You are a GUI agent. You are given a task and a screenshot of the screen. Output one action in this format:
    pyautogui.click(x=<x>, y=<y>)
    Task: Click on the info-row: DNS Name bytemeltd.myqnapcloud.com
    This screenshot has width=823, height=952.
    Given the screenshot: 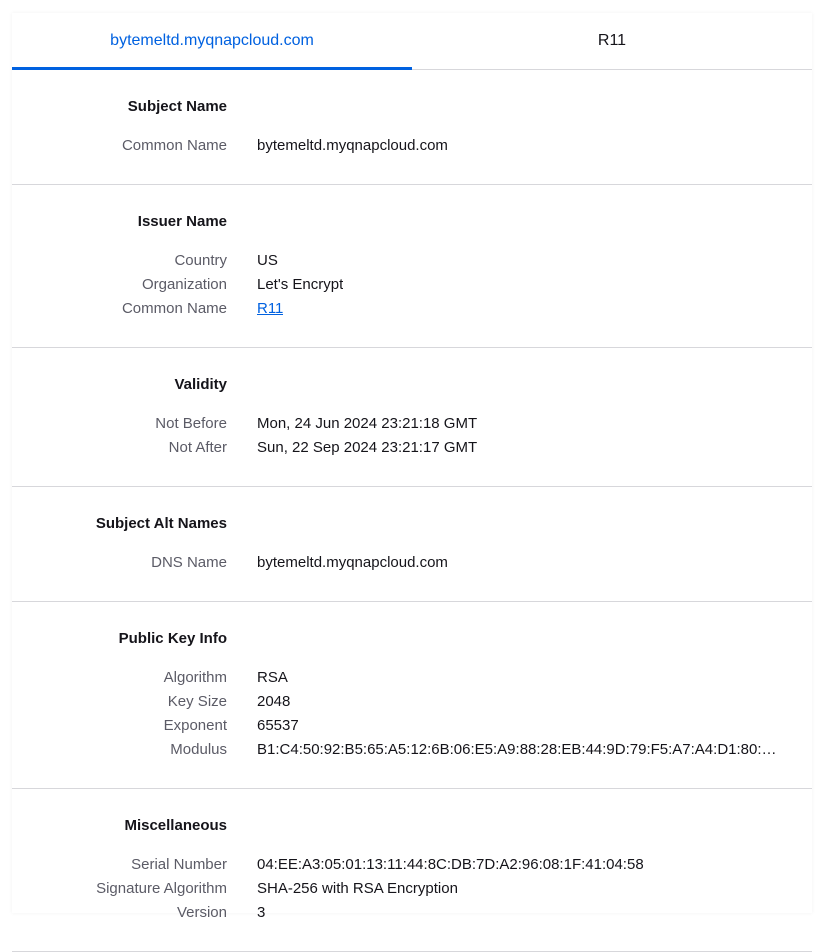 What is the action you would take?
    pyautogui.click(x=412, y=563)
    